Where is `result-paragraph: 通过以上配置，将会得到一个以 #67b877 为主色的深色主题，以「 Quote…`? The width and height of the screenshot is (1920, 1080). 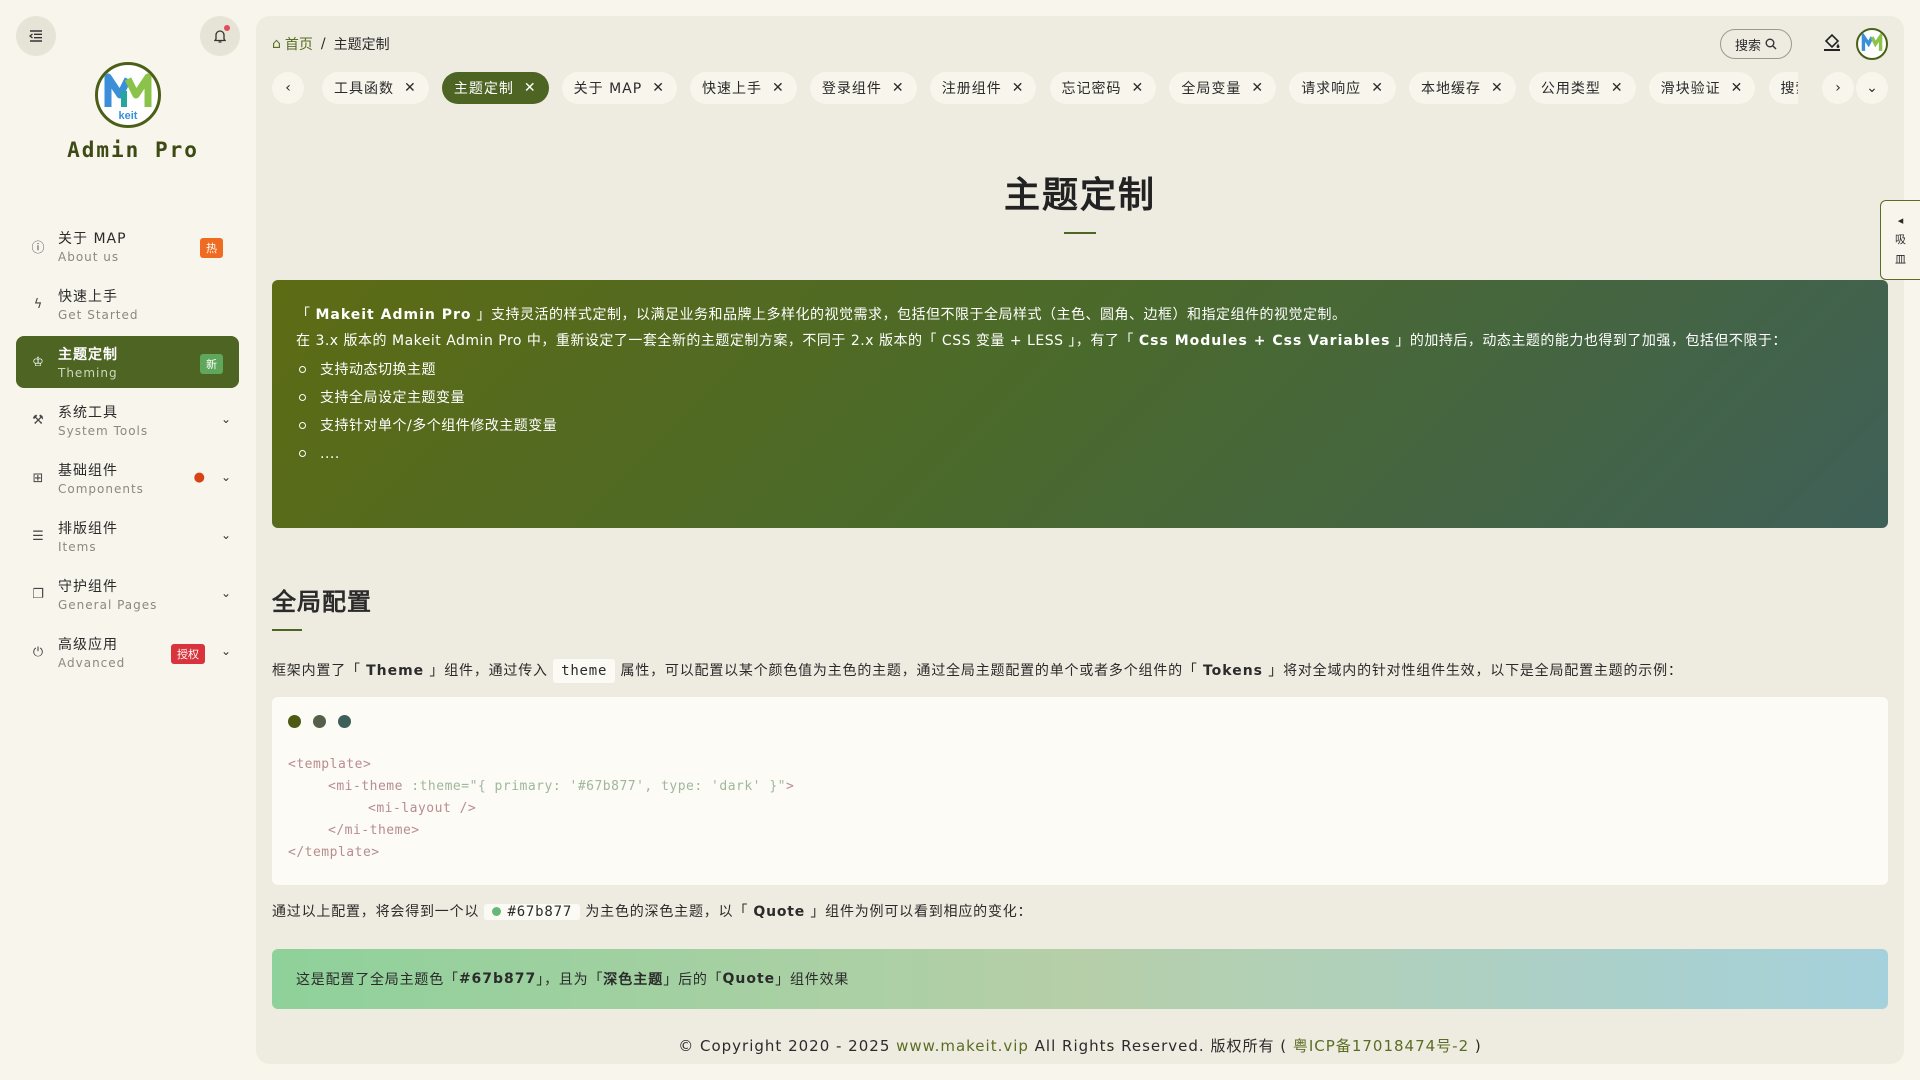 result-paragraph: 通过以上配置，将会得到一个以 #67b877 为主色的深色主题，以「 Quote… is located at coordinates (1080, 911).